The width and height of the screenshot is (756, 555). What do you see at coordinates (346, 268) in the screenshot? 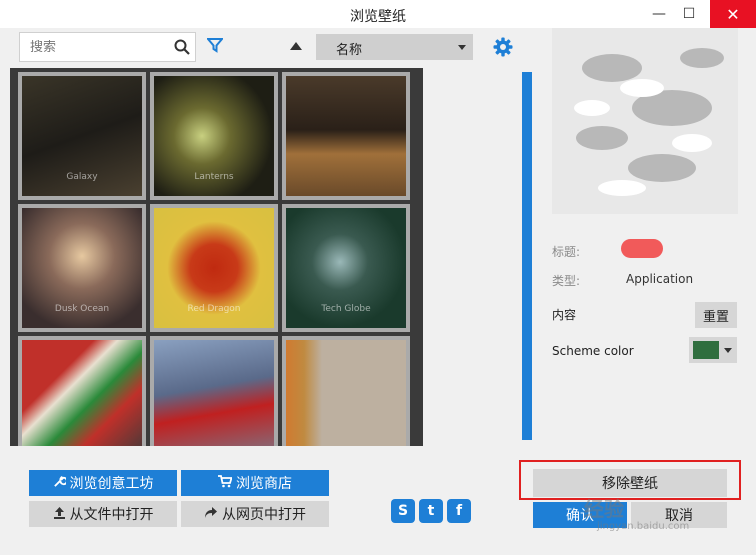
I see `wallpaper-tile: Tech Globe` at bounding box center [346, 268].